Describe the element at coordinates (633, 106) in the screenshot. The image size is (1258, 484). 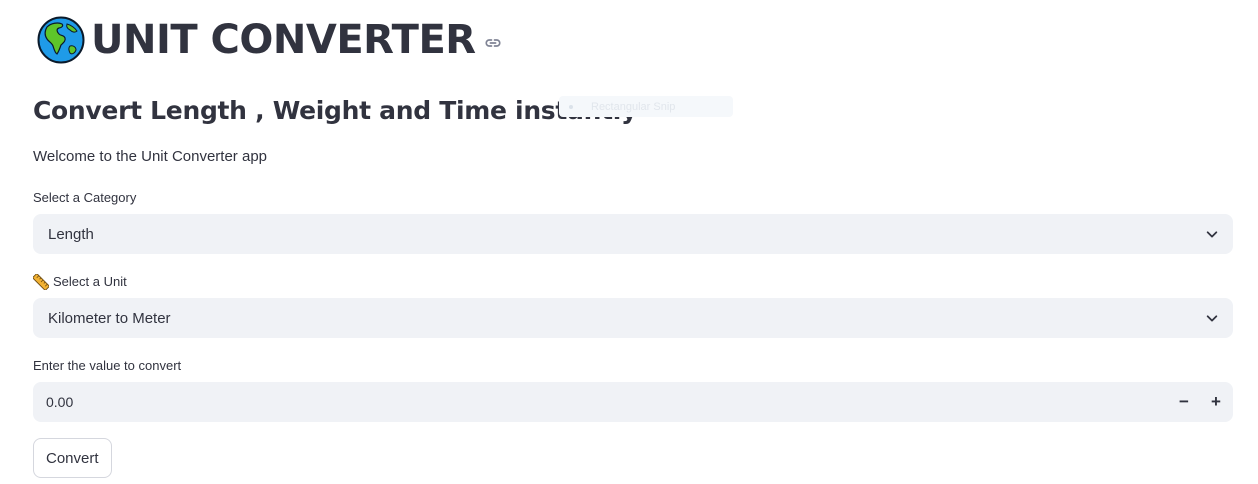
I see `snip-overlay-label: Rectangular Snip` at that location.